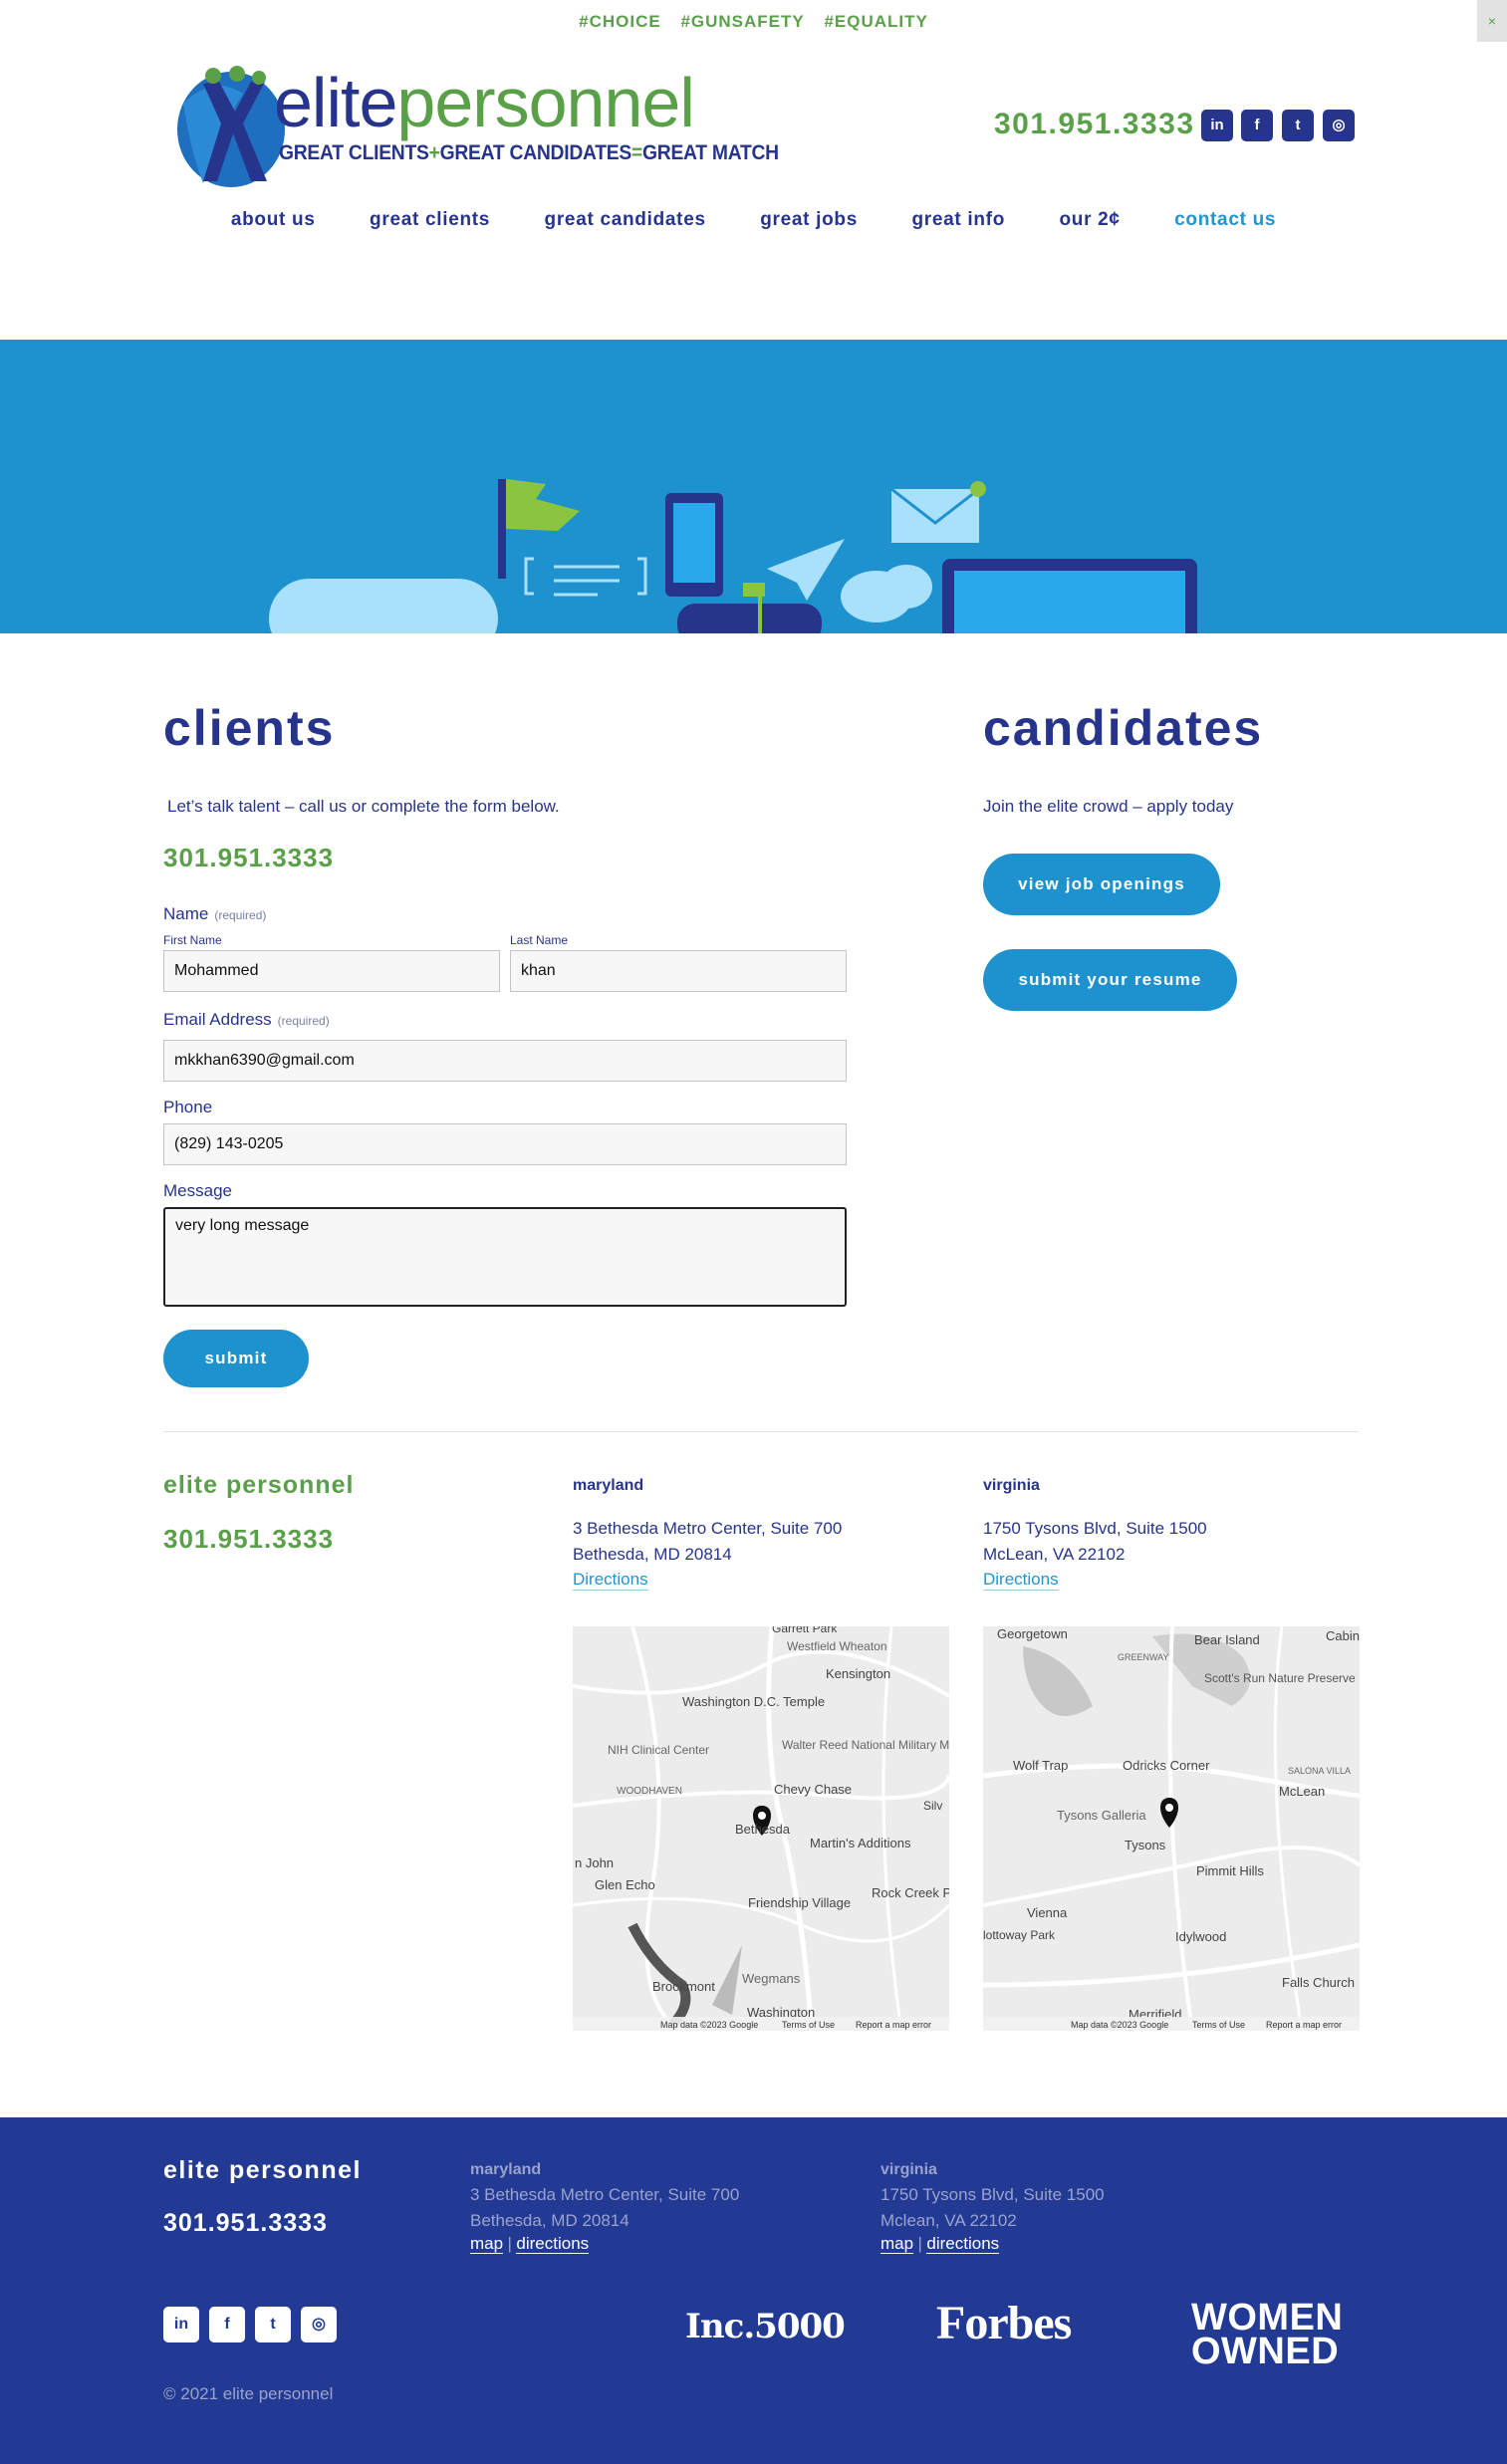  Describe the element at coordinates (658, 1750) in the screenshot. I see `map-label: NIH Clinical Center` at that location.